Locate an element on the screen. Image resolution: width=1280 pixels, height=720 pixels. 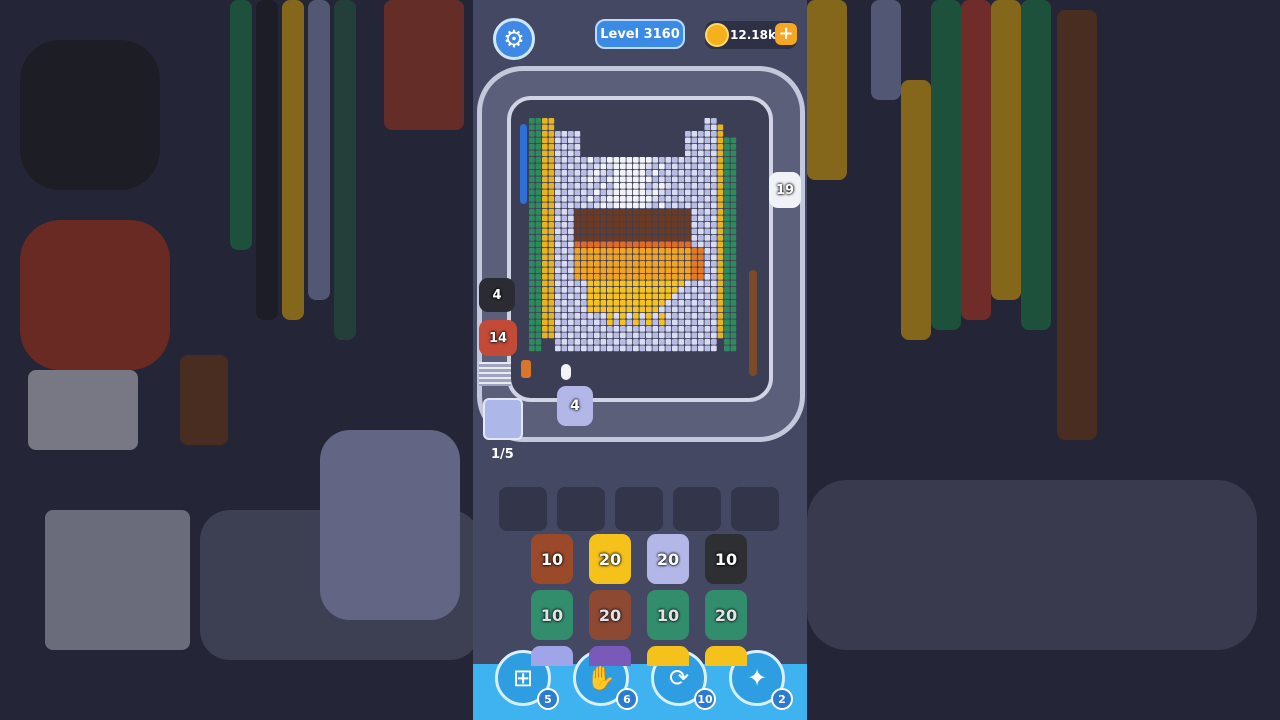
launcher is located at coordinates (503, 419).